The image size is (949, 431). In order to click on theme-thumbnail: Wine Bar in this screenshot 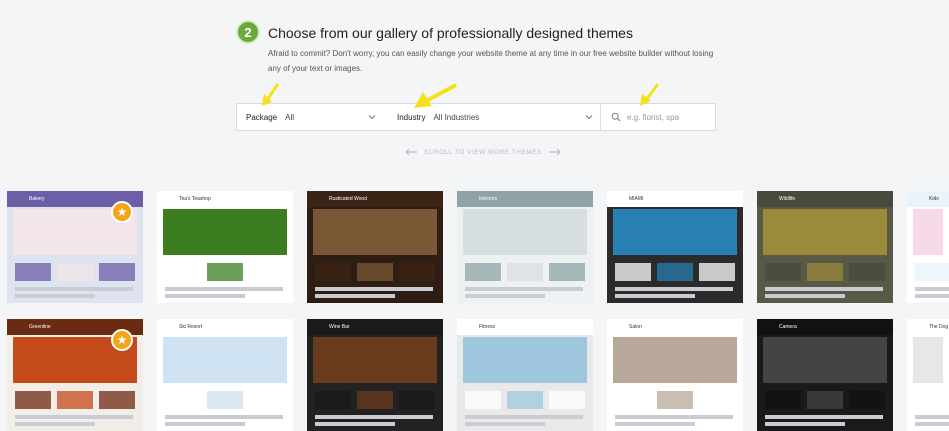, I will do `click(375, 375)`.